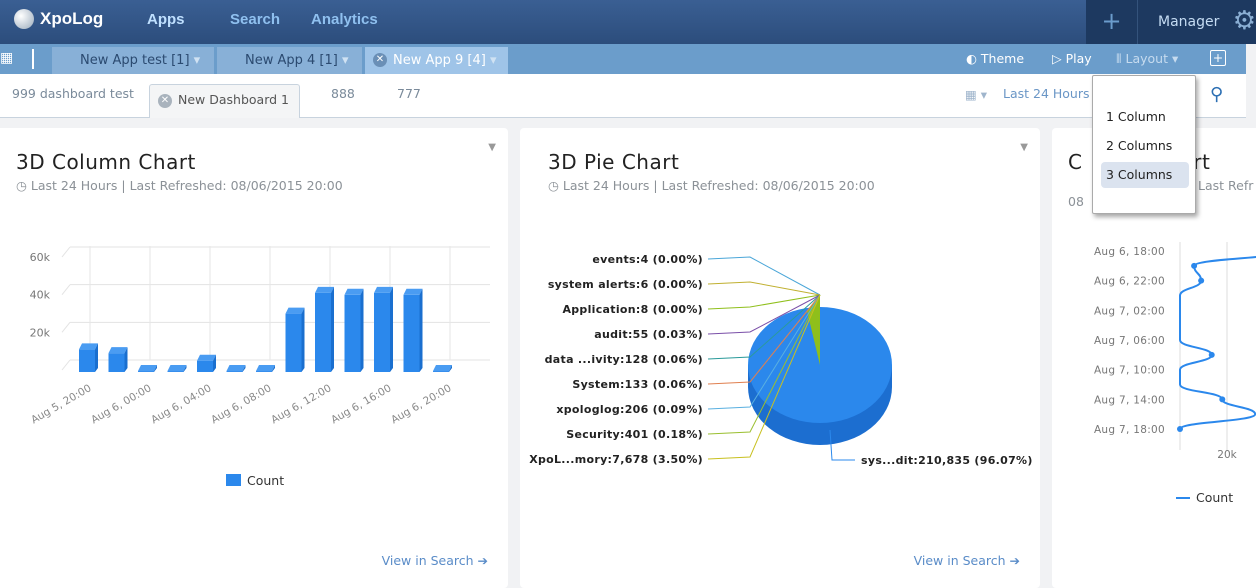 The image size is (1256, 588). What do you see at coordinates (409, 93) in the screenshot?
I see `dashboard-tab: 777` at bounding box center [409, 93].